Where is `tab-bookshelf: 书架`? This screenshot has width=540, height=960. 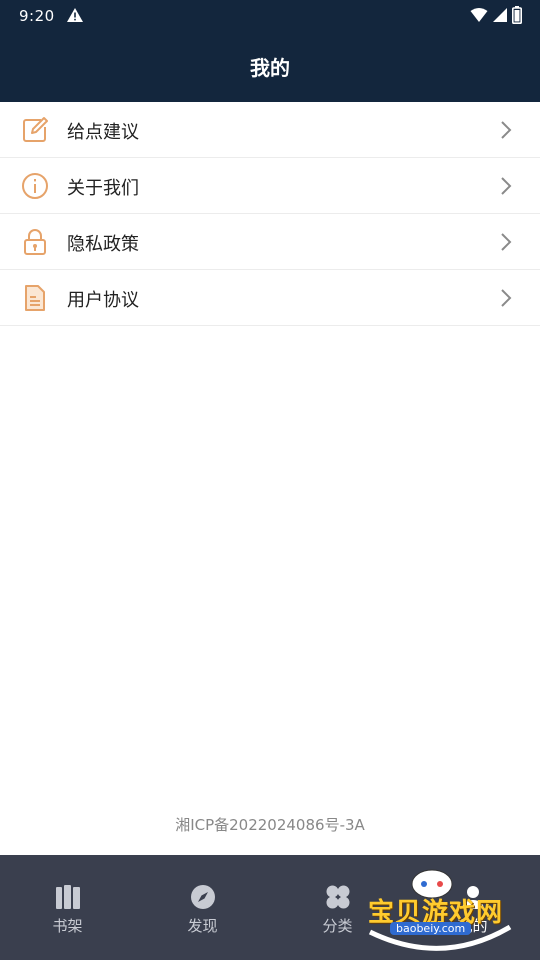
tab-bookshelf: 书架 is located at coordinates (67, 907).